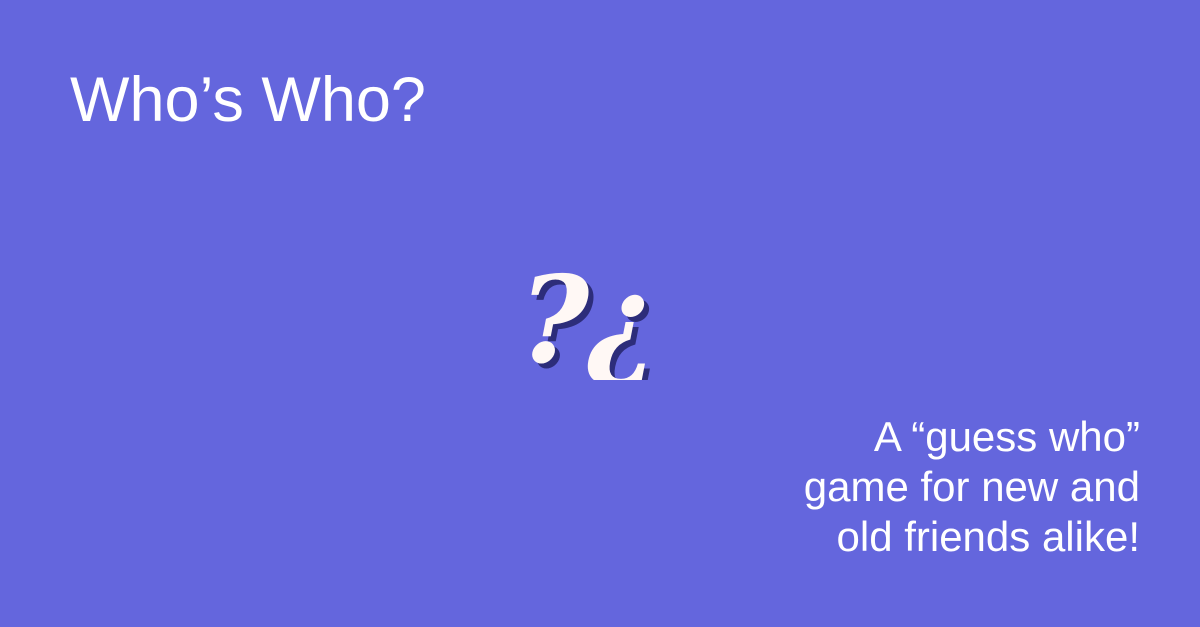 The width and height of the screenshot is (1200, 627). Describe the element at coordinates (988, 536) in the screenshot. I see `tagline-line: old friends alike!` at that location.